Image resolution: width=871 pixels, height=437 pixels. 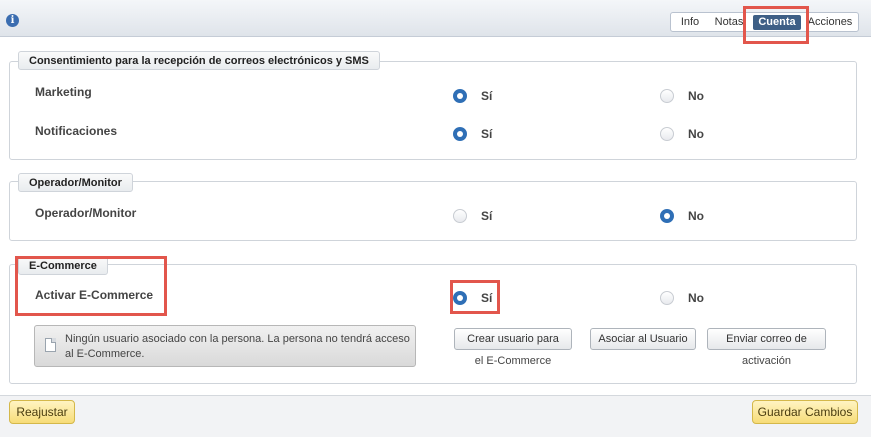 I want to click on document-icon, so click(x=50, y=345).